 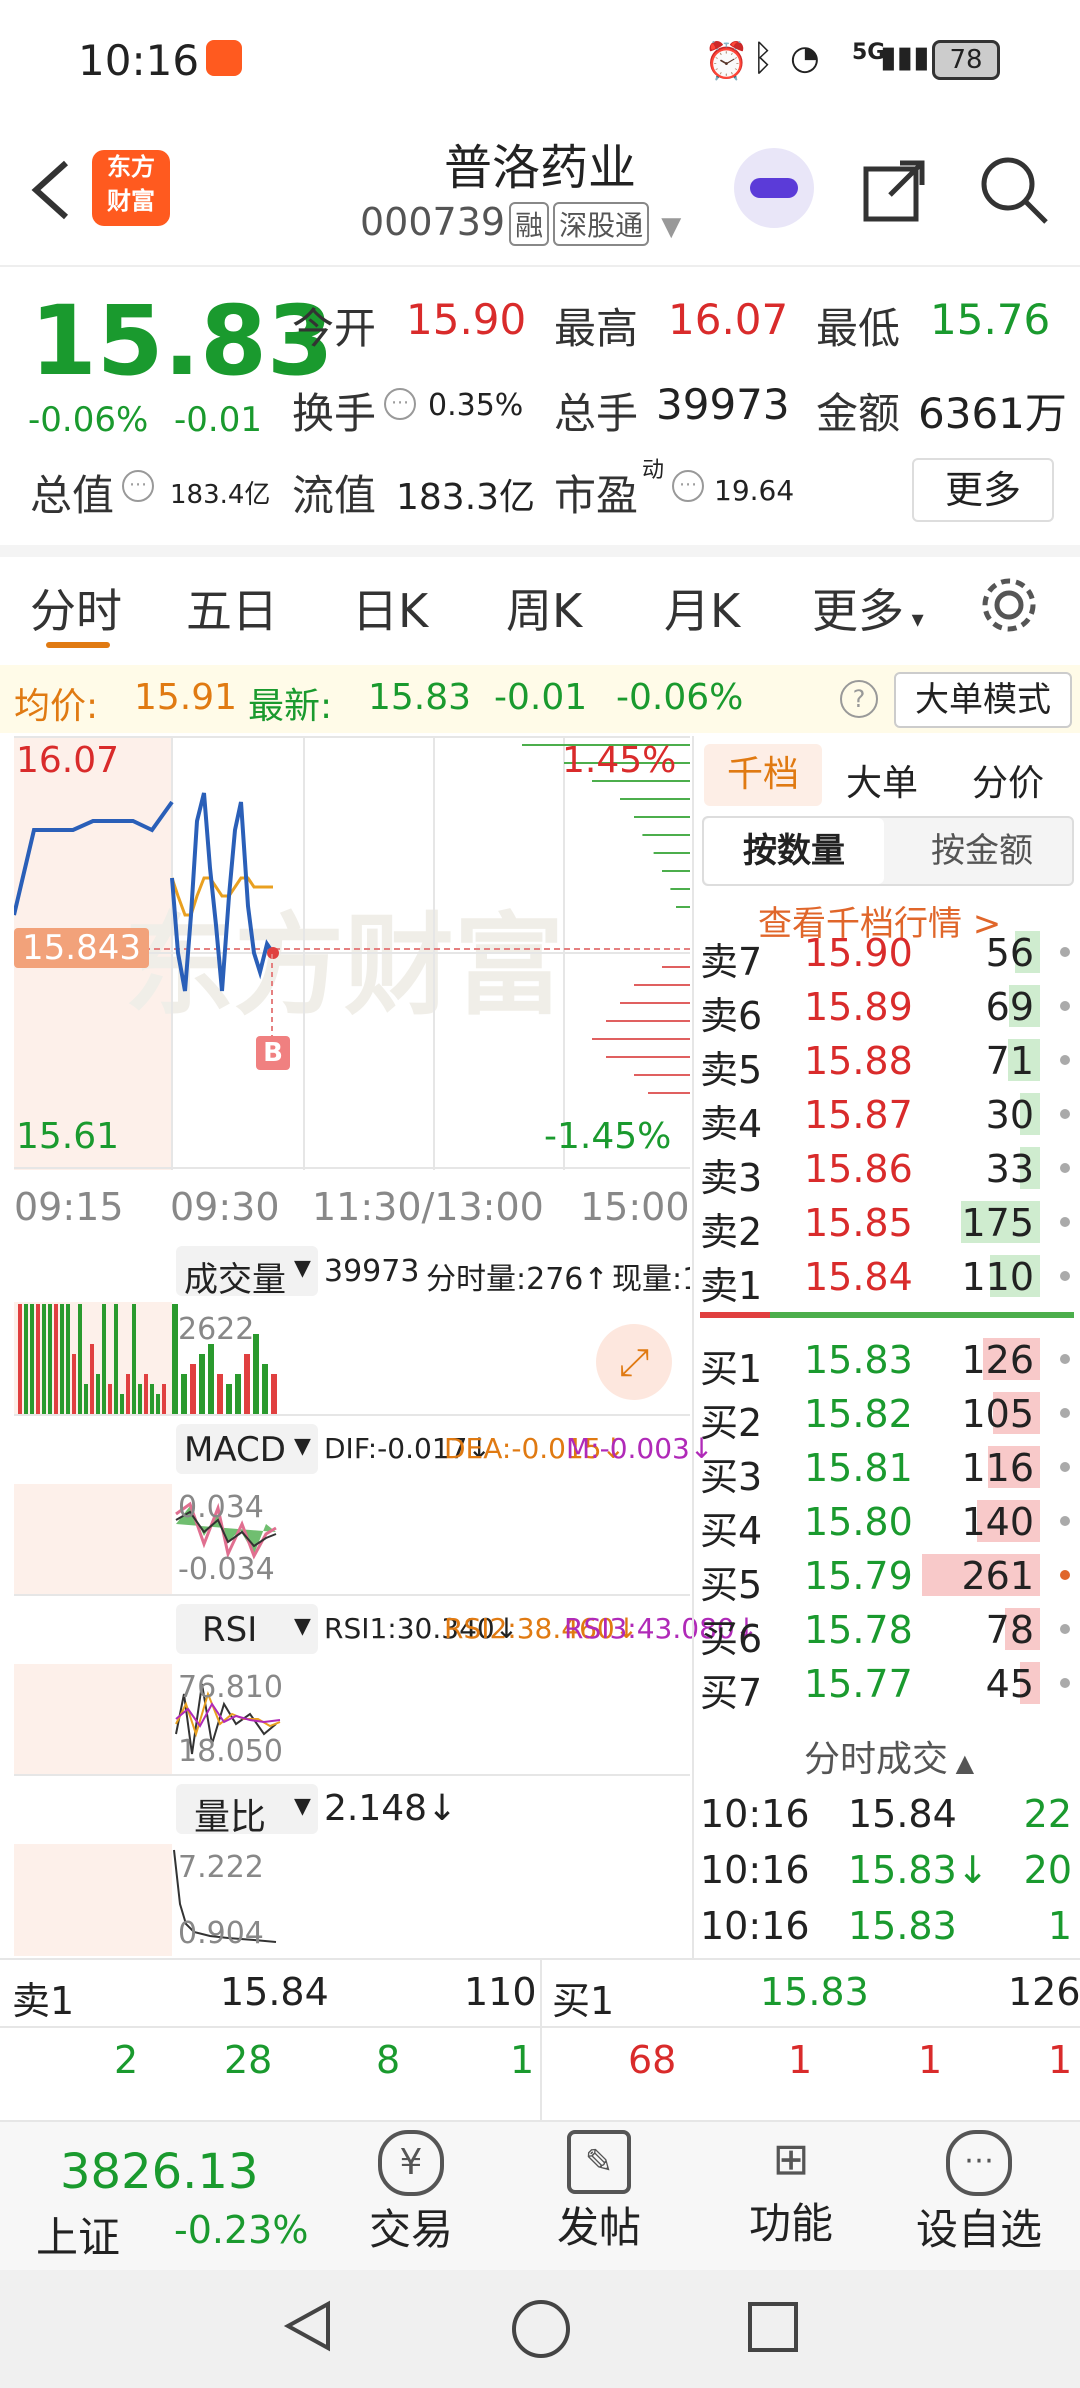 I want to click on row-volume: 105, so click(x=997, y=1414).